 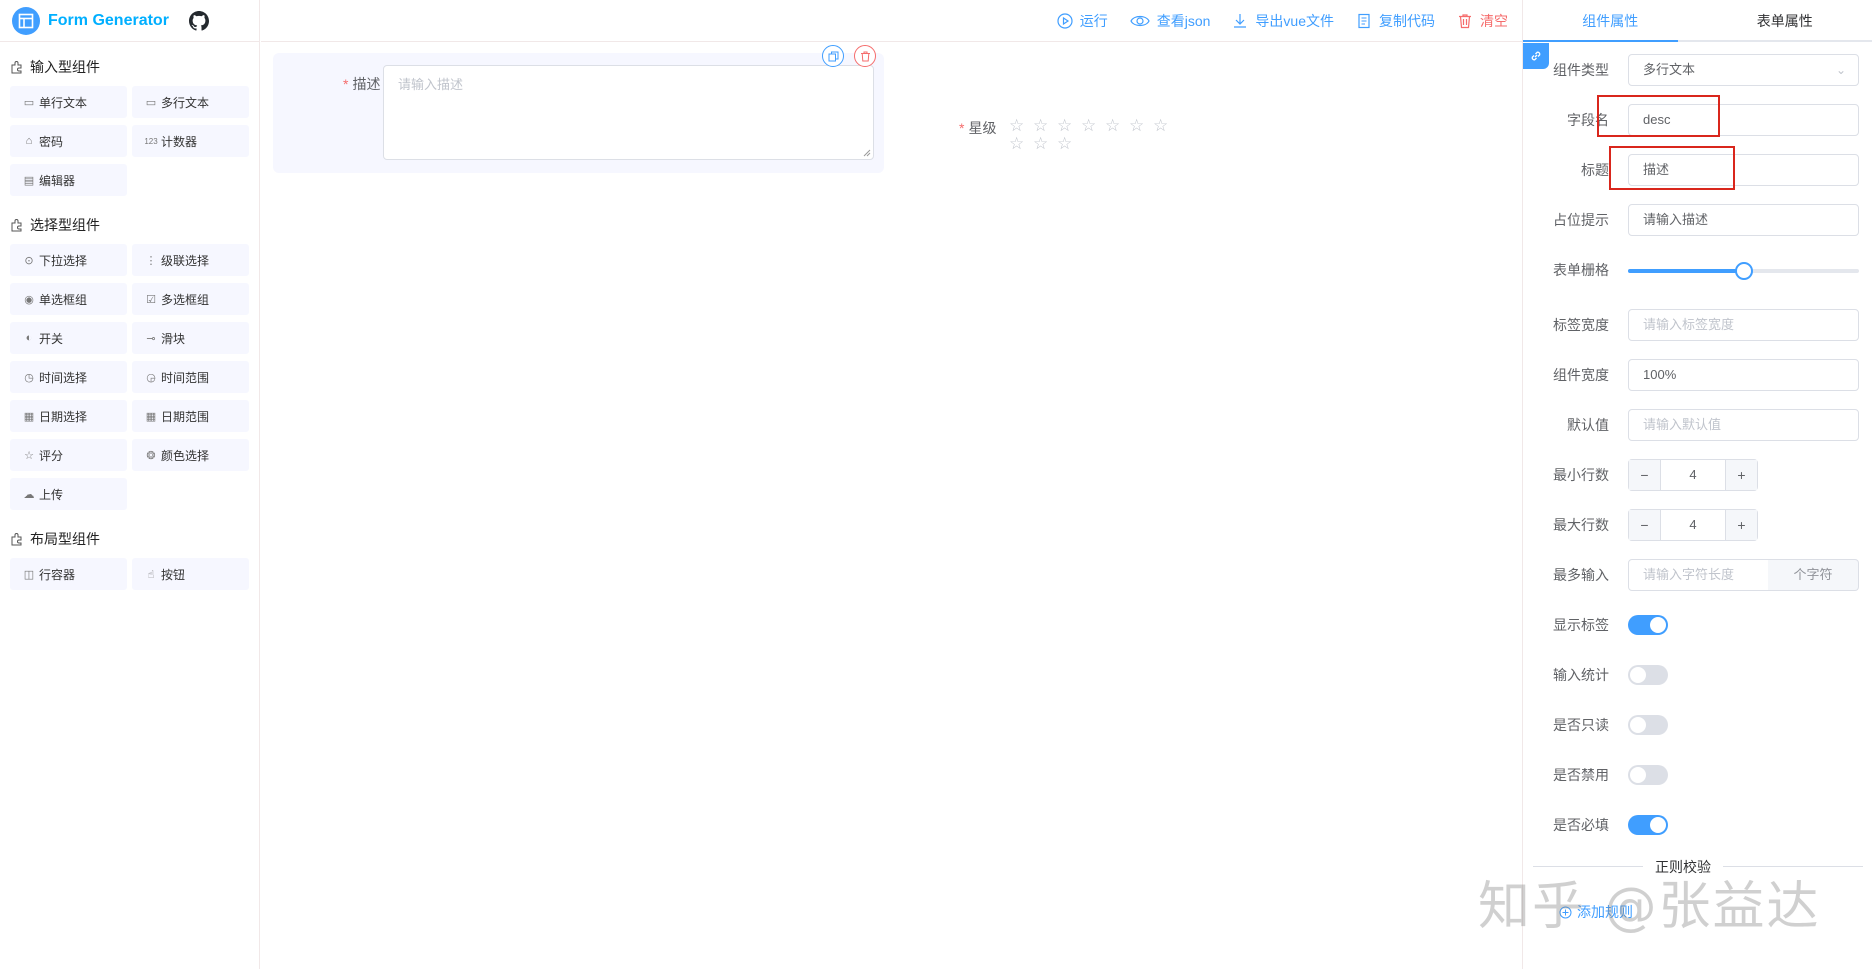 I want to click on delete-item-button, so click(x=865, y=56).